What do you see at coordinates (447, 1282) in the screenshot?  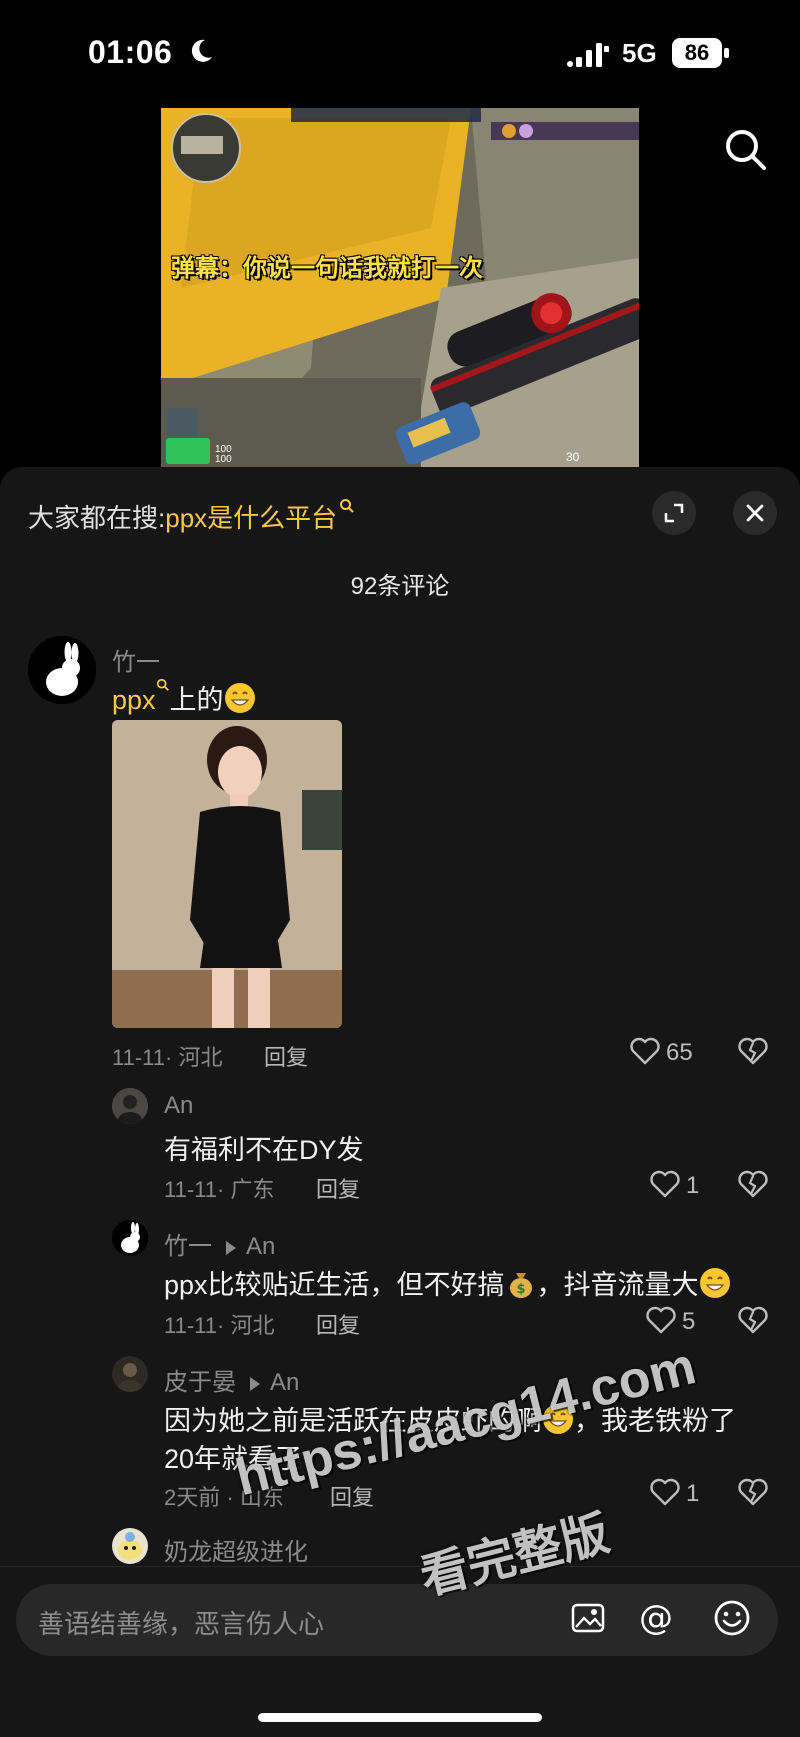 I see `reply-text: ppx比较贴近生活，但不好搞 $ ，抖音流量大` at bounding box center [447, 1282].